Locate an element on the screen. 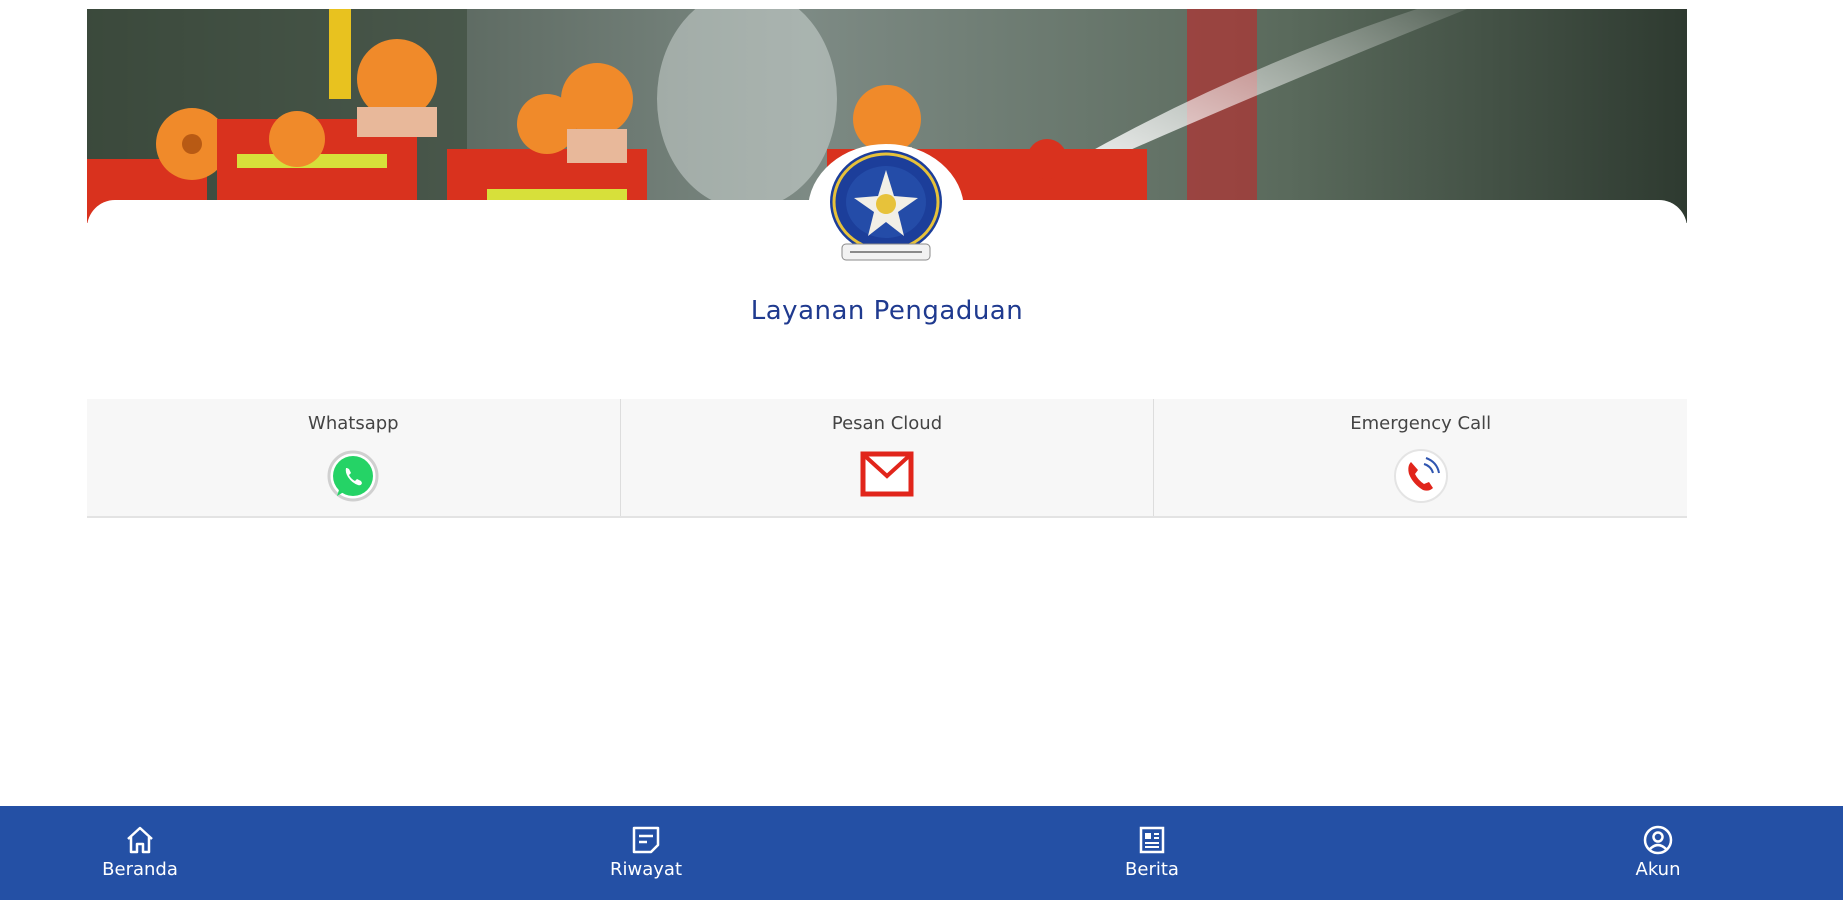 This screenshot has width=1843, height=900. service-pesan-cloud: Pesan Cloud is located at coordinates (888, 457).